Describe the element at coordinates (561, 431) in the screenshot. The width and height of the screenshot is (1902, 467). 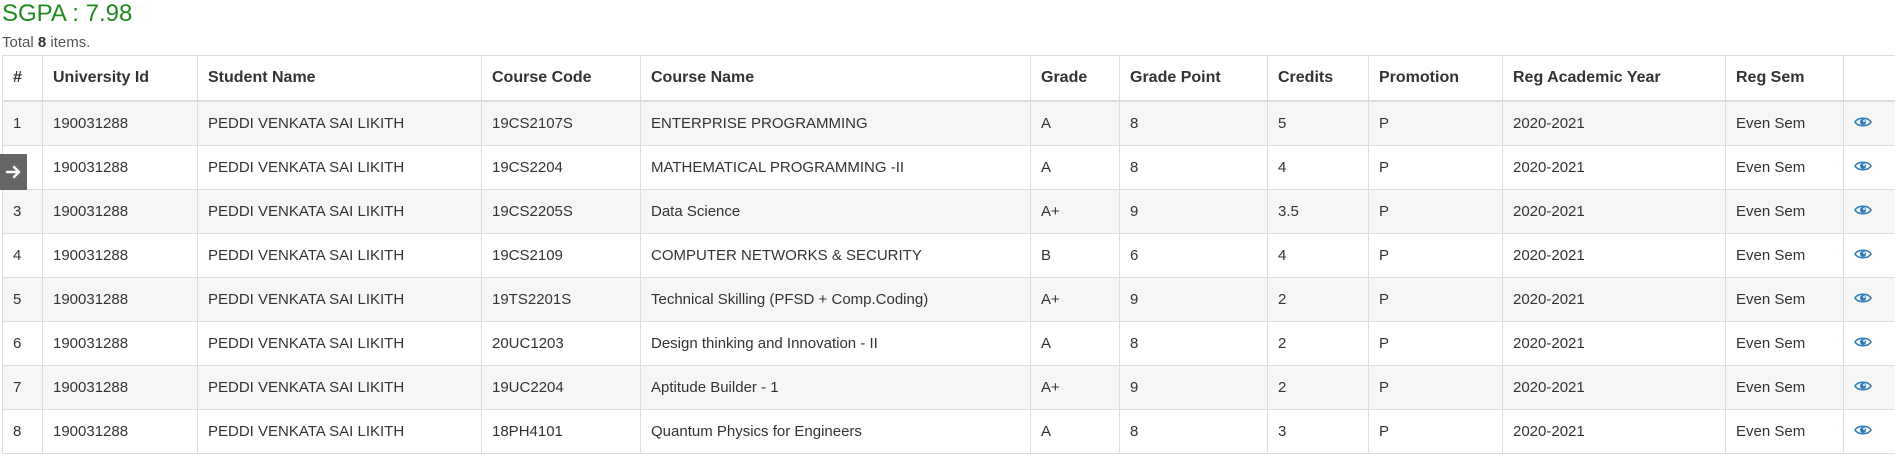
I see `cell-course-code: 18PH4101` at that location.